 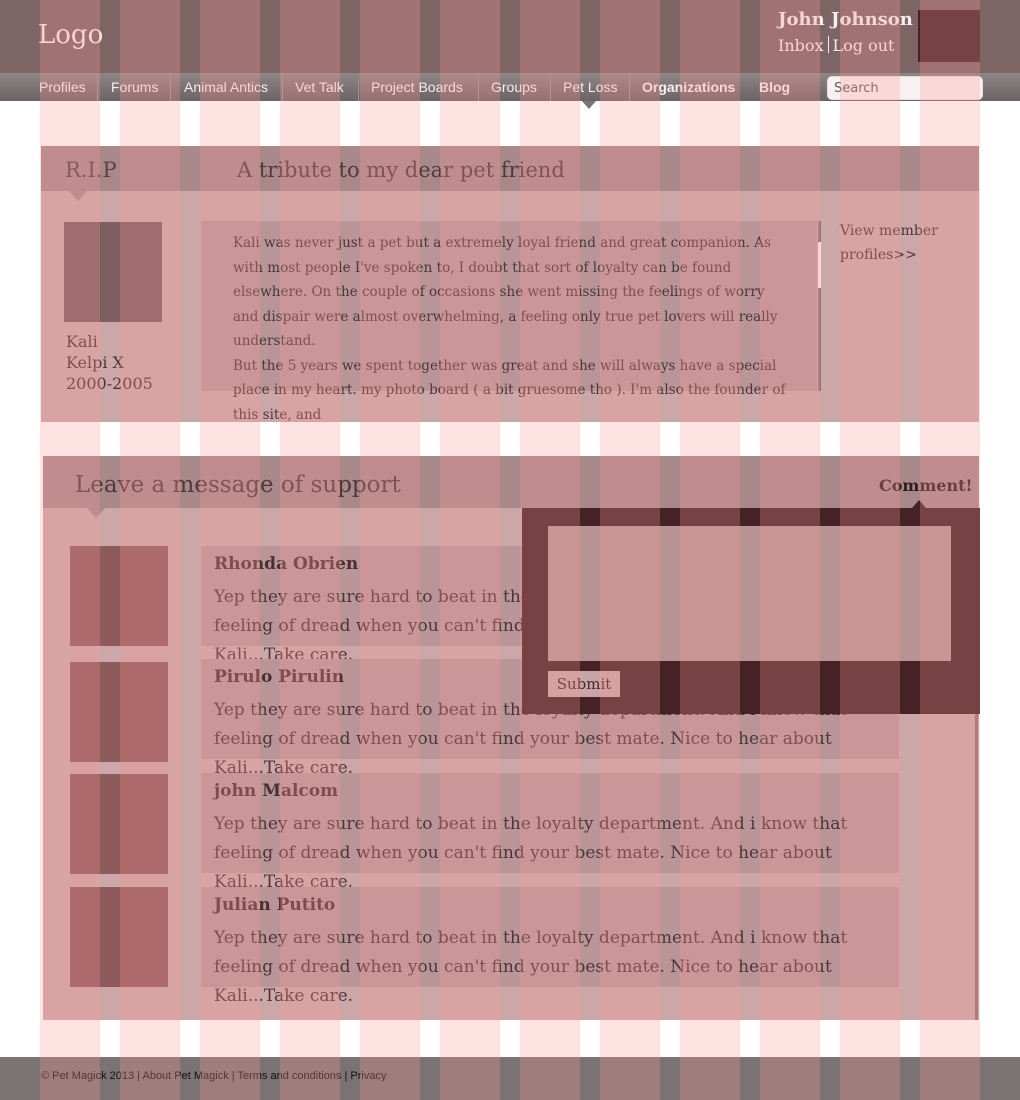 I want to click on comment-author: Julian Putito, so click(x=274, y=905).